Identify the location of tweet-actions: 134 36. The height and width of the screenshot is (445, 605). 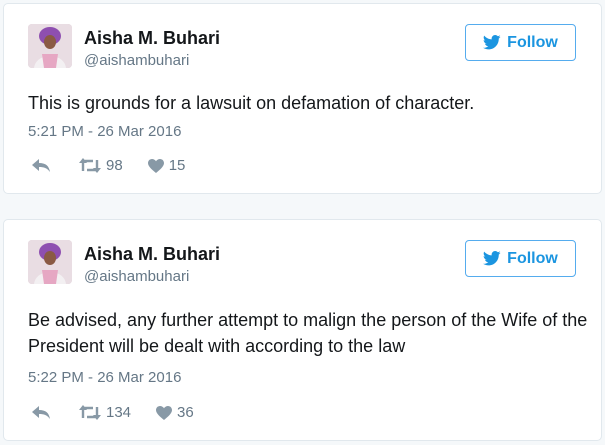
(113, 412).